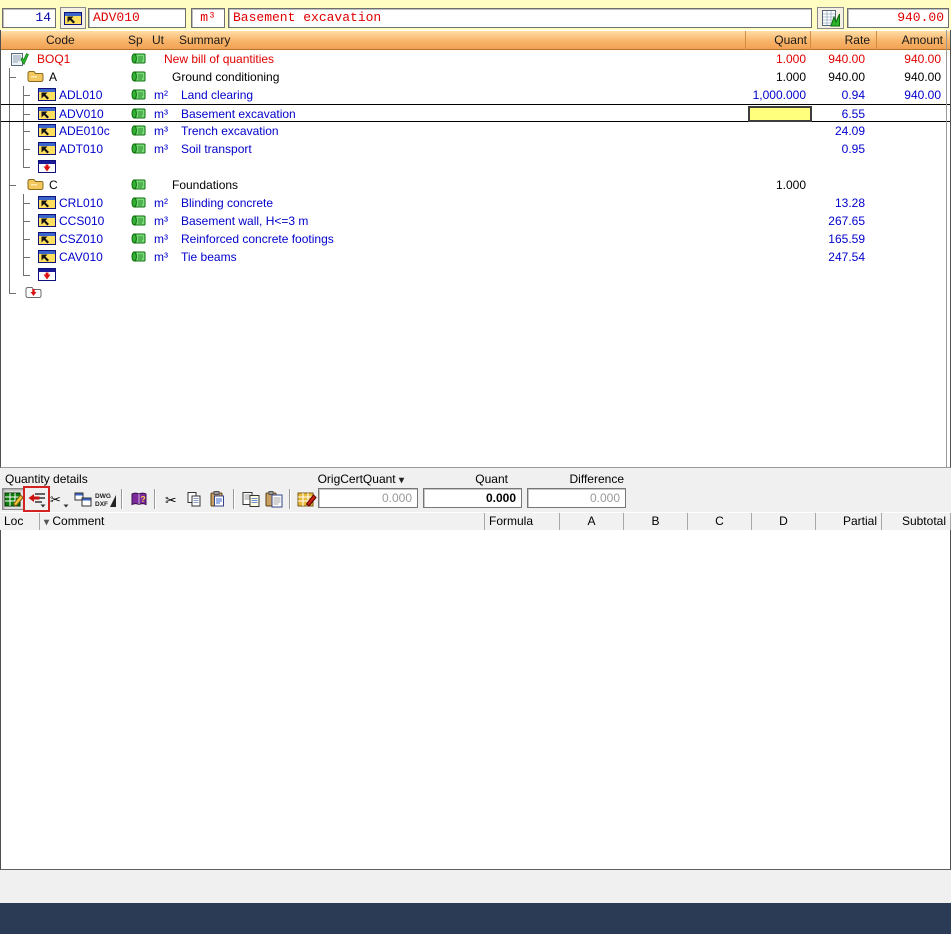 The width and height of the screenshot is (951, 934). I want to click on row-number-field: 14, so click(29, 18).